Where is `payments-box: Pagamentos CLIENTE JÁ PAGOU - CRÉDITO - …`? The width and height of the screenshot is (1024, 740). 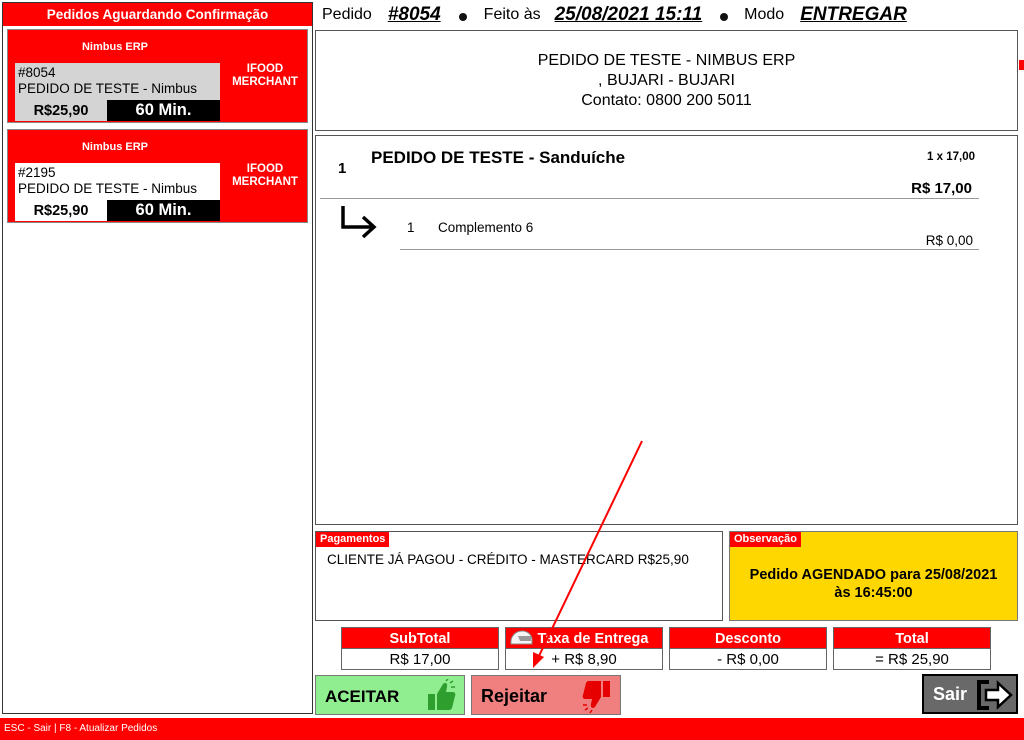
payments-box: Pagamentos CLIENTE JÁ PAGOU - CRÉDITO - … is located at coordinates (519, 576).